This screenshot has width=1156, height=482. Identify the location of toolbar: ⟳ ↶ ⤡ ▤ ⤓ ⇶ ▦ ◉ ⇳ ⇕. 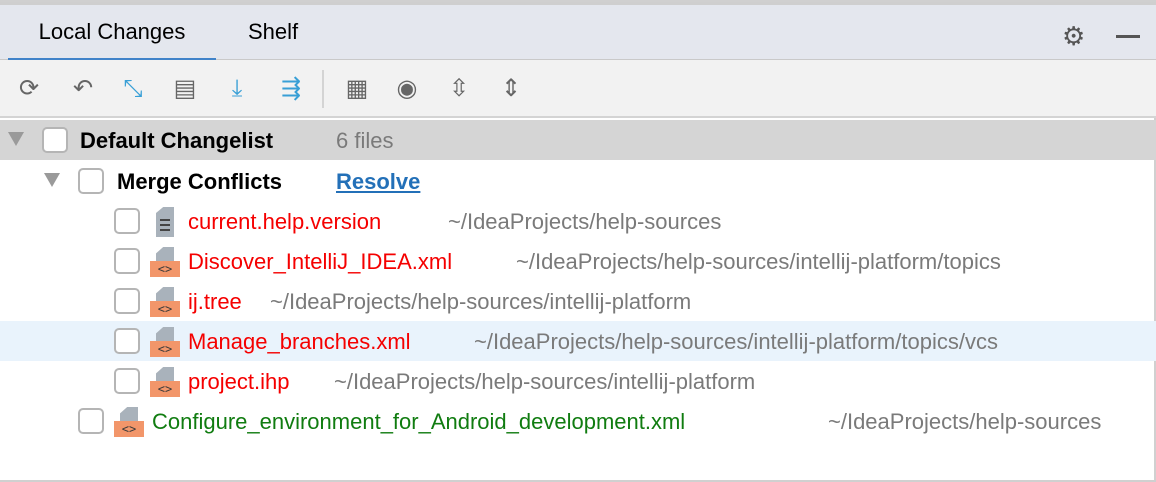
(578, 89).